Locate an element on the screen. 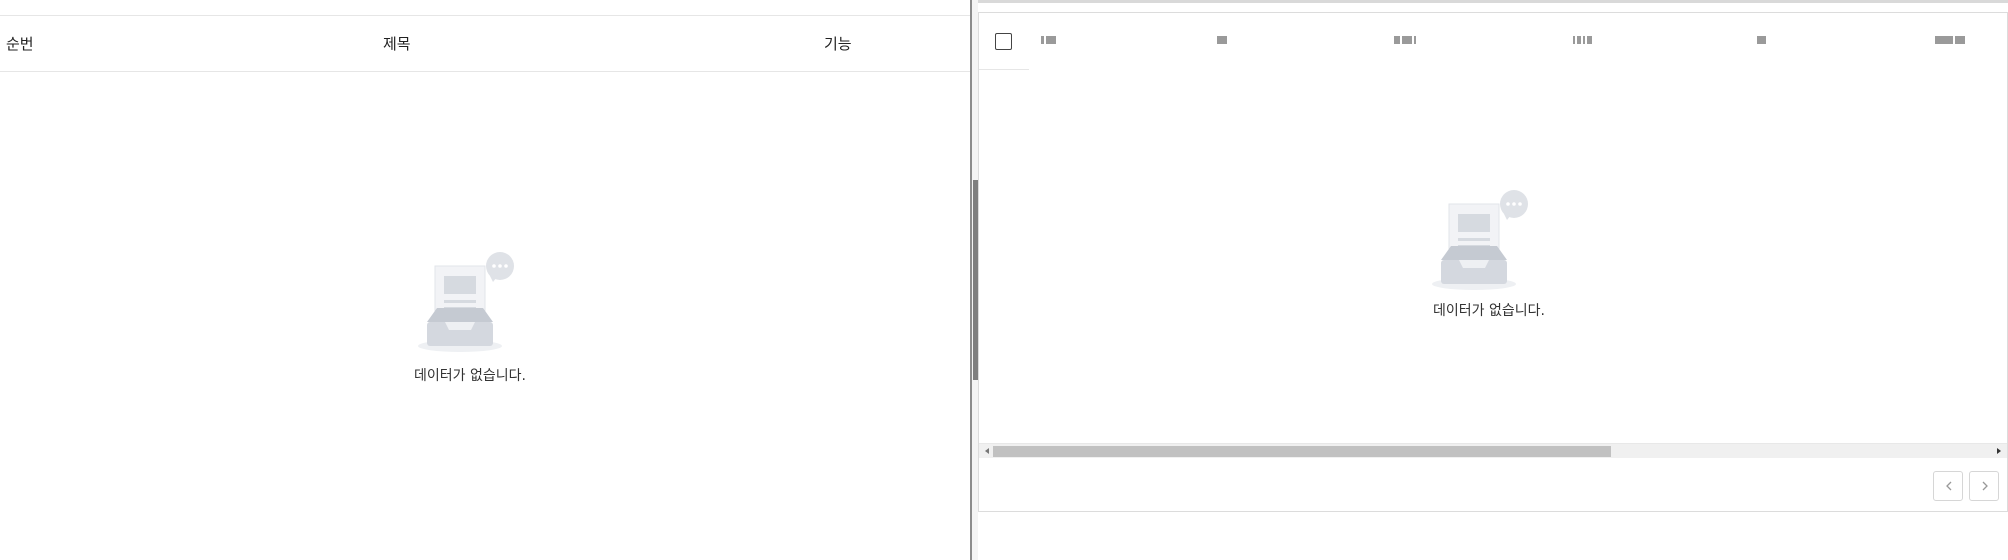 Image resolution: width=2008 pixels, height=560 pixels. right-empty-state: 데이터가 없습니다. is located at coordinates (1489, 253).